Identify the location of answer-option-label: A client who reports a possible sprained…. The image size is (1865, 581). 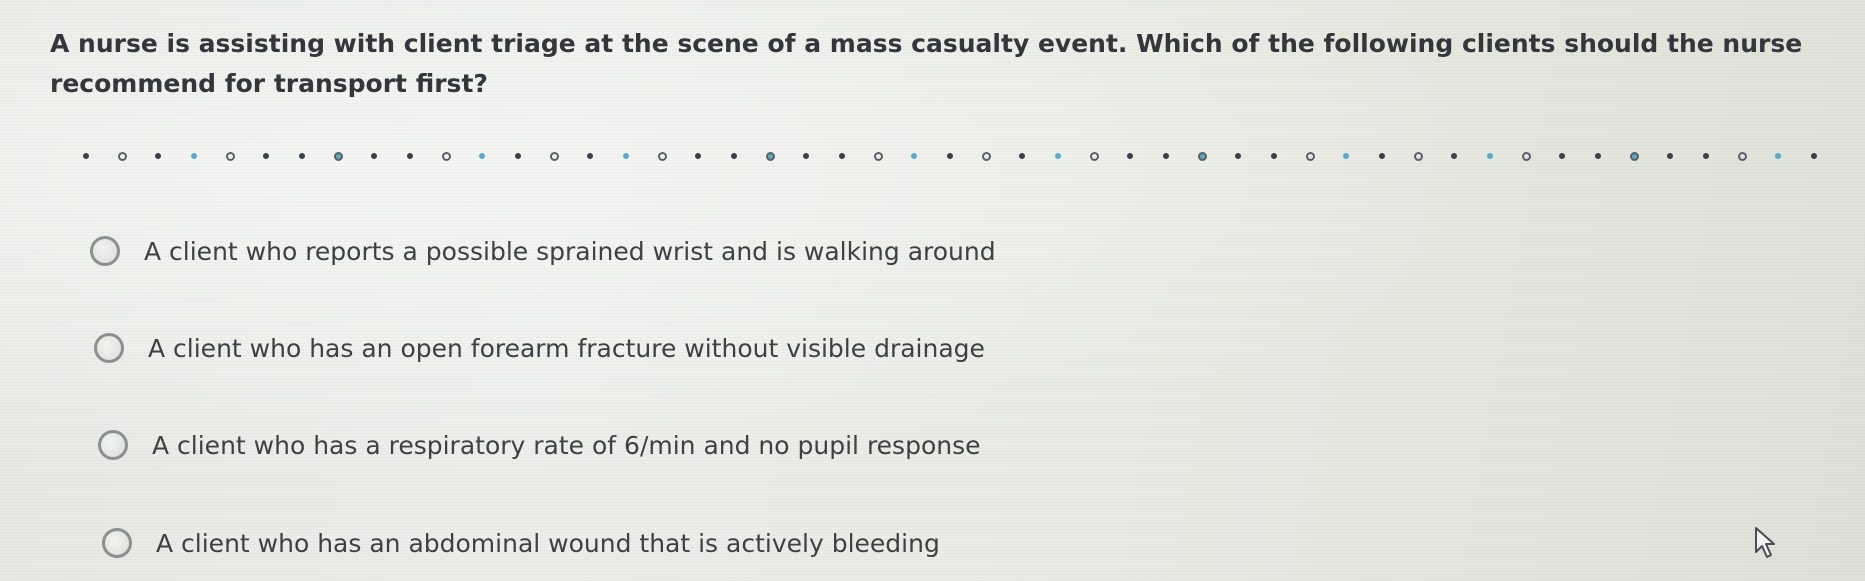
(570, 251).